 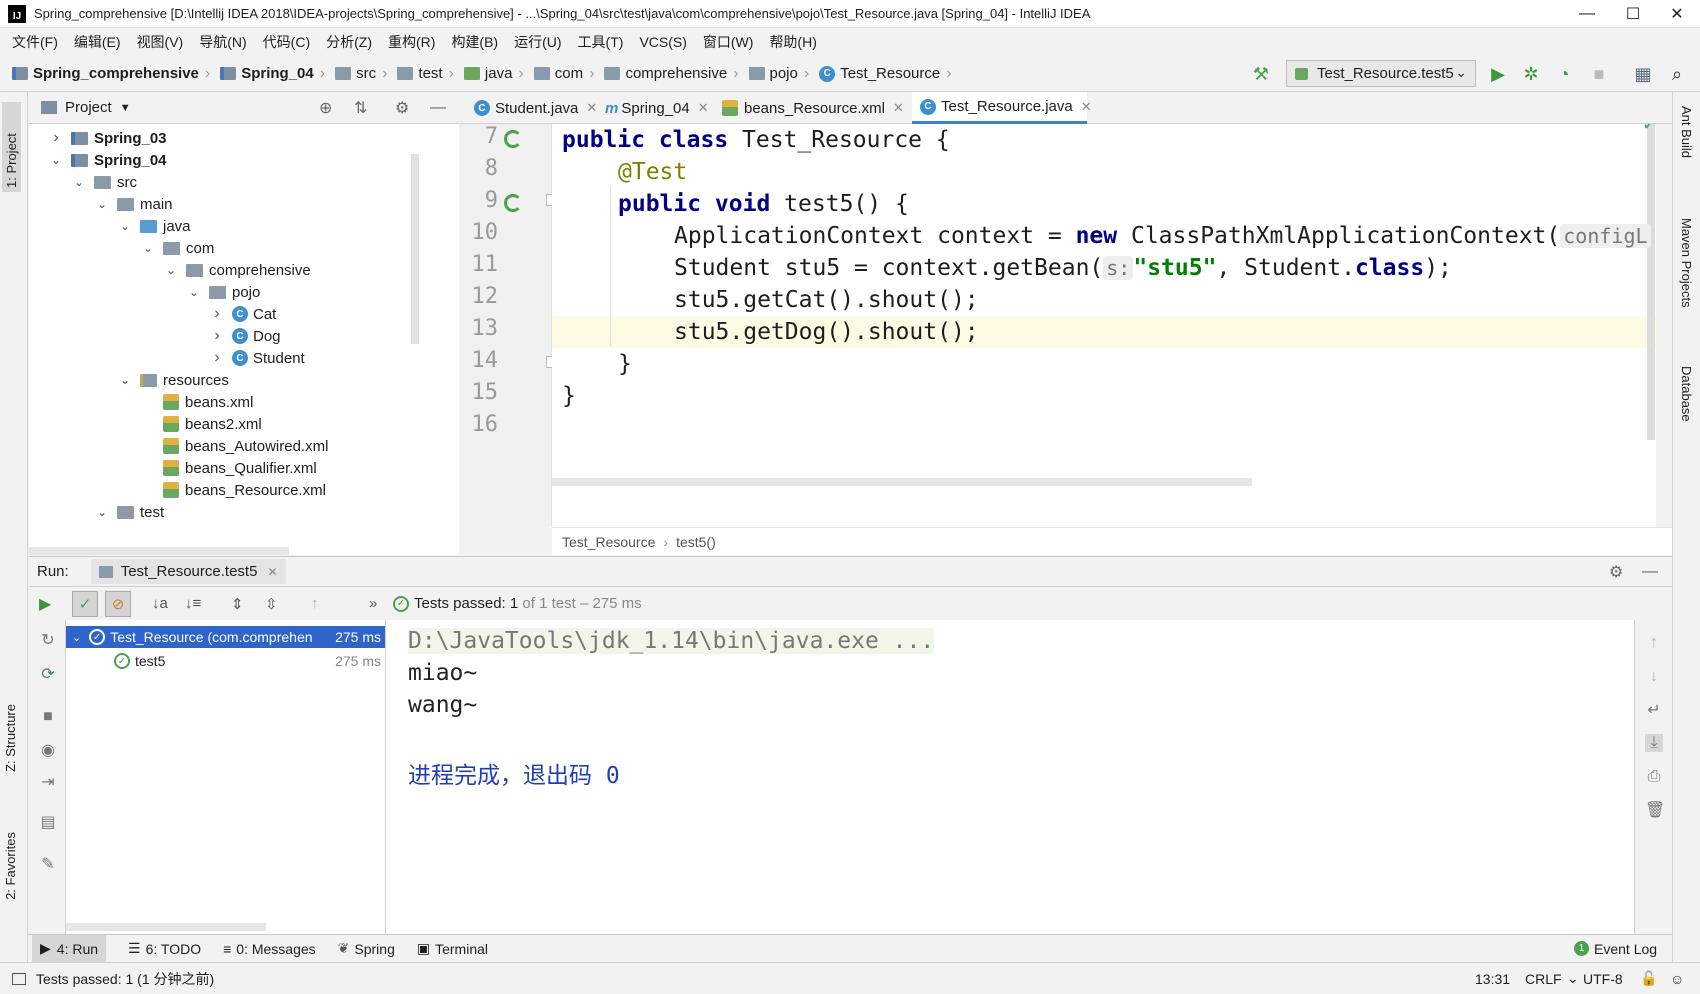 I want to click on tree-item: beans.xml, so click(x=197, y=402).